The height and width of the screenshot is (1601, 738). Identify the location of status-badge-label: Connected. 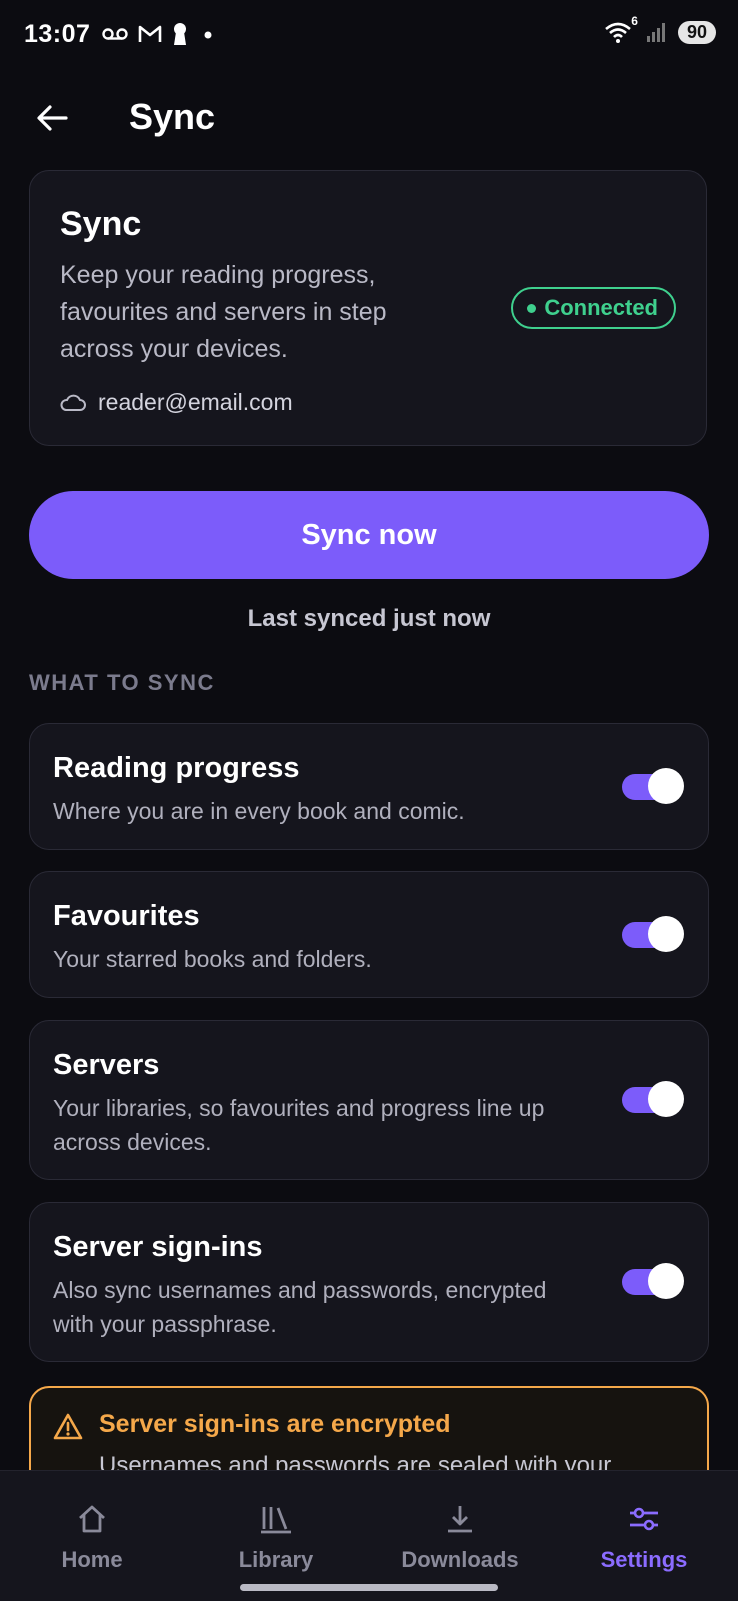
(601, 307).